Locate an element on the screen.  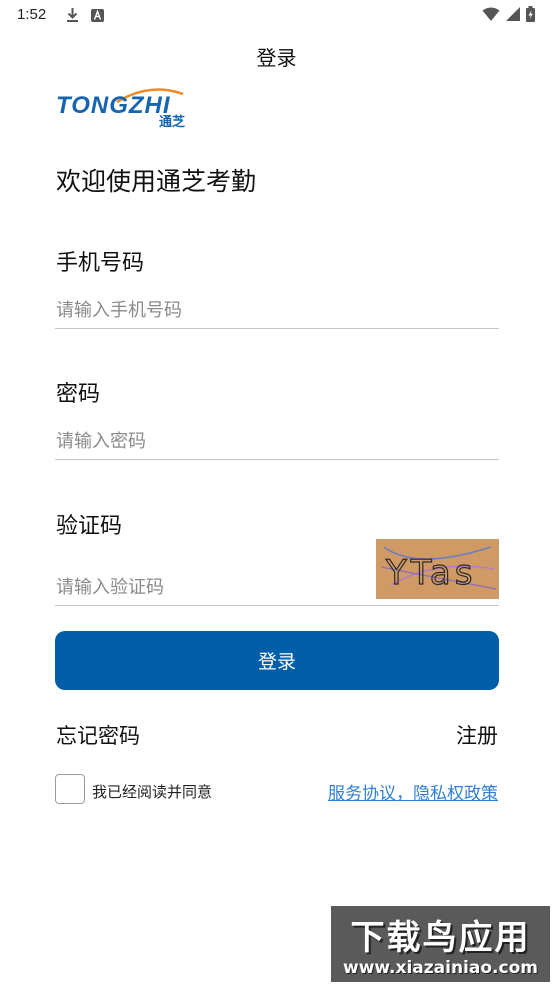
page-title: 登录 is located at coordinates (276, 58).